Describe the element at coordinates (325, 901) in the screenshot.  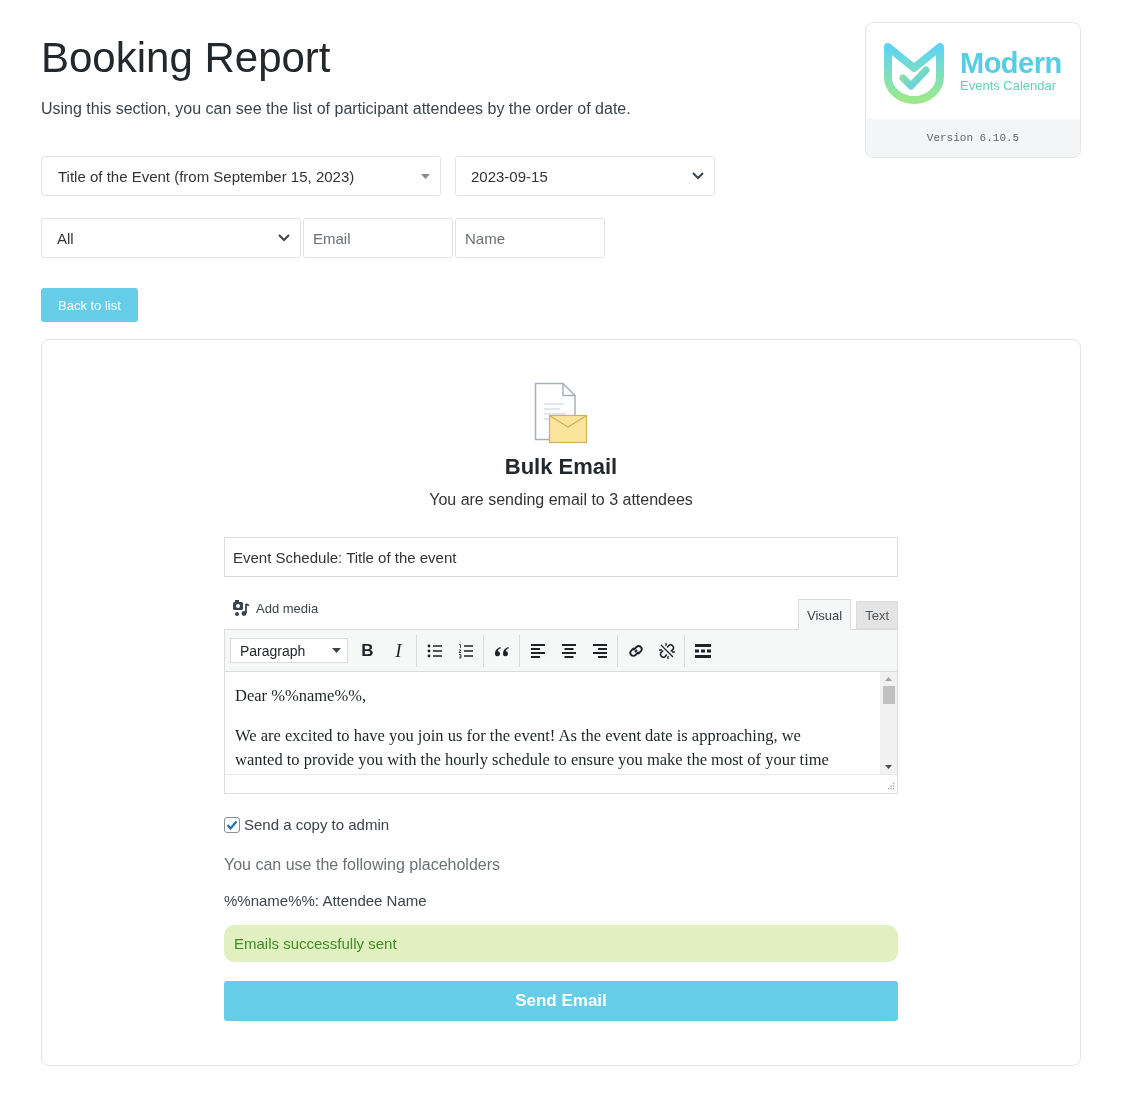
I see `placeholder-item: %%name%%: Attendee Name` at that location.